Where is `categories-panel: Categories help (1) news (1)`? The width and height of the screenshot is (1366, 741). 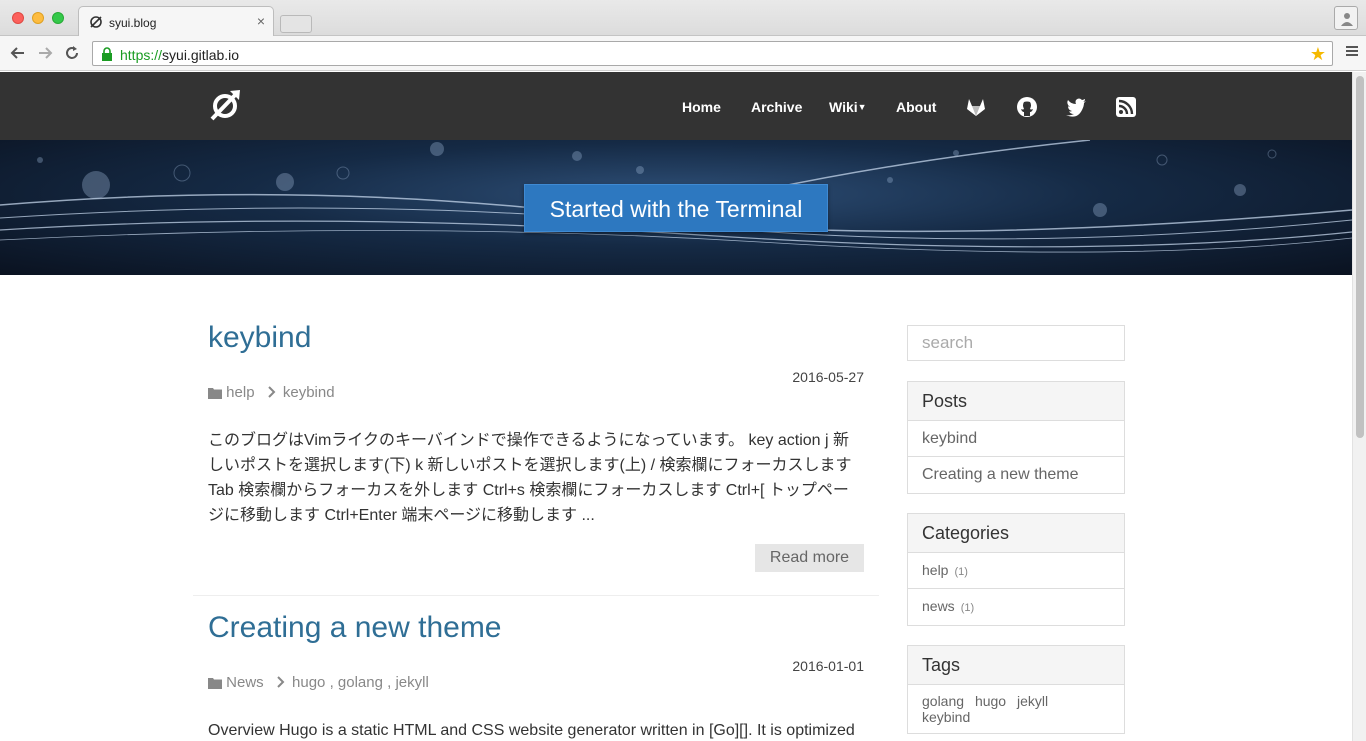 categories-panel: Categories help (1) news (1) is located at coordinates (1016, 569).